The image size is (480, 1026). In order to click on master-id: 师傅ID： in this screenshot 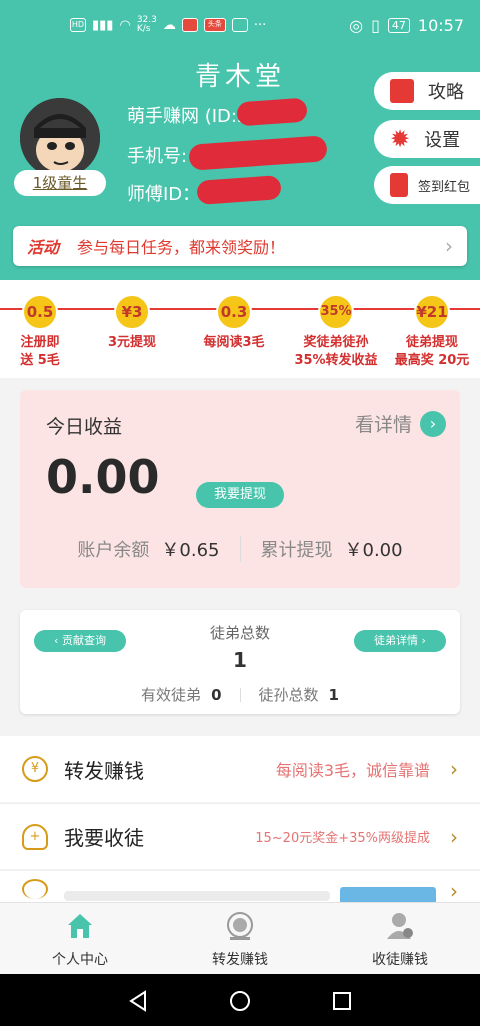, I will do `click(204, 190)`.